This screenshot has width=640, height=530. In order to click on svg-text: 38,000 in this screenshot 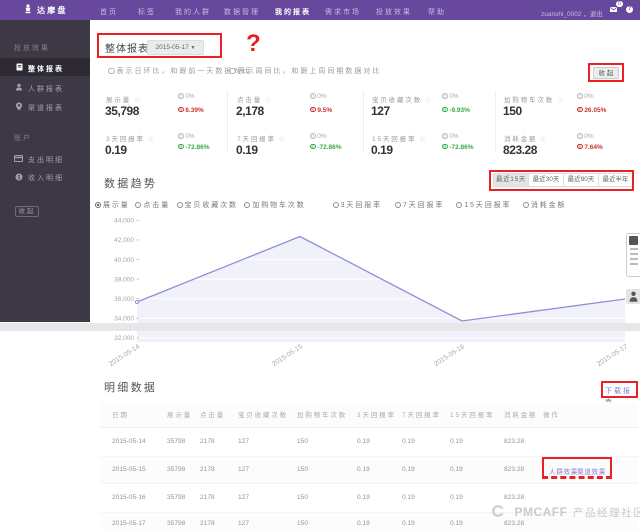, I will do `click(124, 279)`.